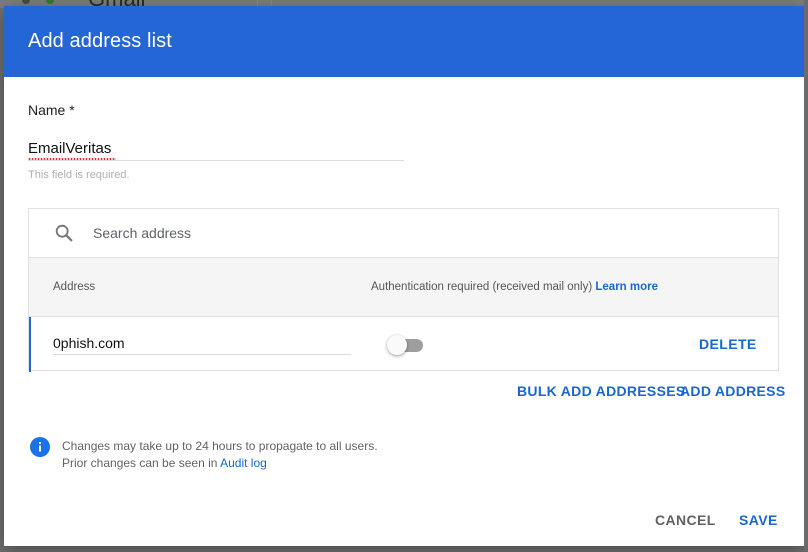 This screenshot has width=808, height=552. Describe the element at coordinates (397, 345) in the screenshot. I see `toggle-thumb` at that location.